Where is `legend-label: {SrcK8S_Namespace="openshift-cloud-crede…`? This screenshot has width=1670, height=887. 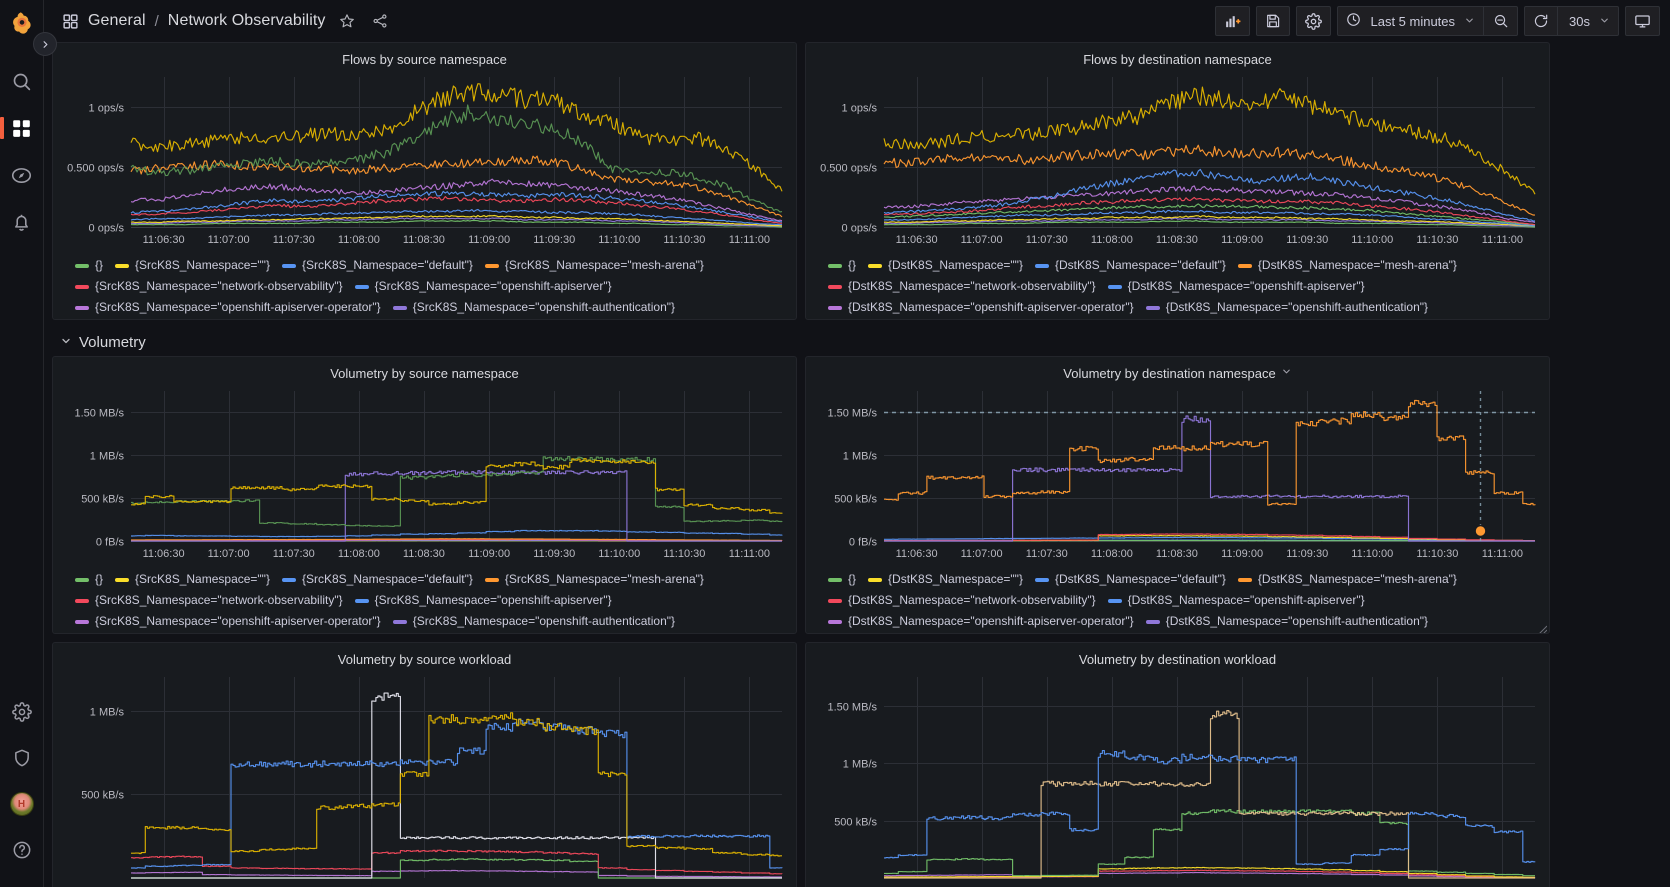 legend-label: {SrcK8S_Namespace="openshift-cloud-crede… is located at coordinates (598, 318).